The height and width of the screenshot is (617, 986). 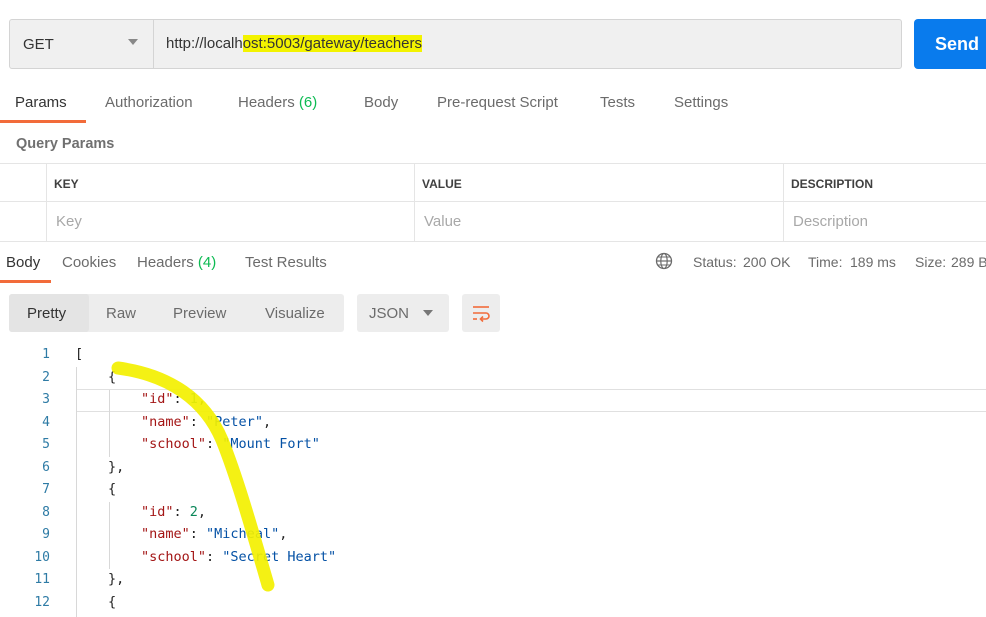 What do you see at coordinates (497, 102) in the screenshot?
I see `tab-prerequest-script: Pre-request Script` at bounding box center [497, 102].